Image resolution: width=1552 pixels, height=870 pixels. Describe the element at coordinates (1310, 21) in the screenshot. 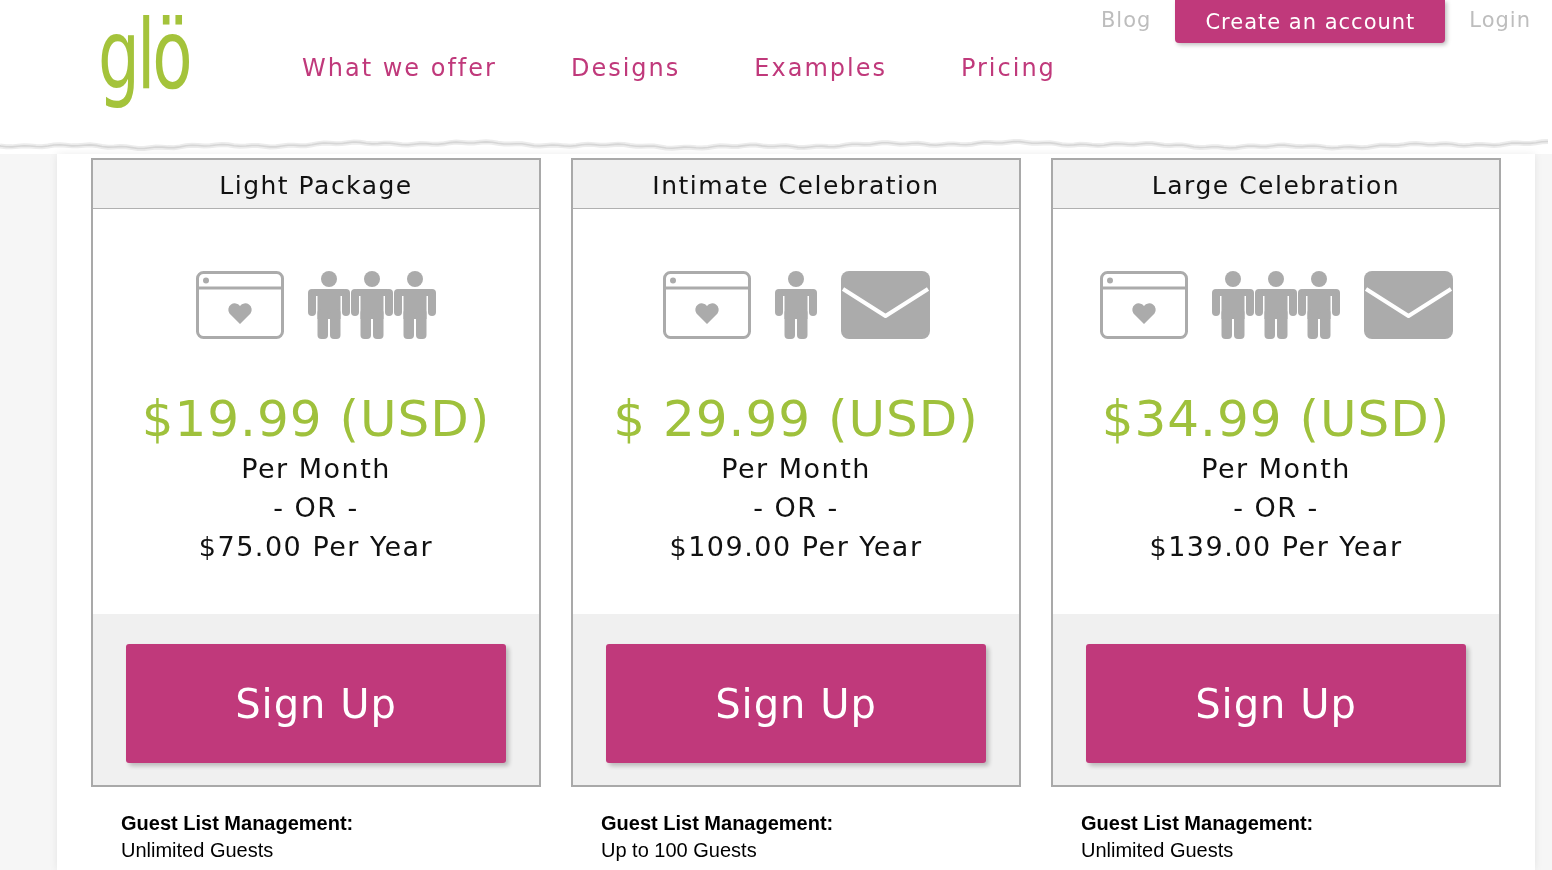

I see `create-account-button: Create an account` at that location.